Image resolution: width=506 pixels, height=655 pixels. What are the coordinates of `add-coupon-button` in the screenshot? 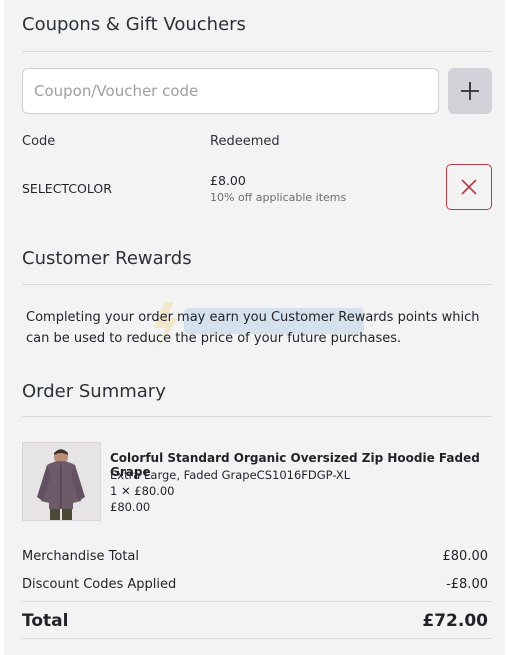 It's located at (470, 91).